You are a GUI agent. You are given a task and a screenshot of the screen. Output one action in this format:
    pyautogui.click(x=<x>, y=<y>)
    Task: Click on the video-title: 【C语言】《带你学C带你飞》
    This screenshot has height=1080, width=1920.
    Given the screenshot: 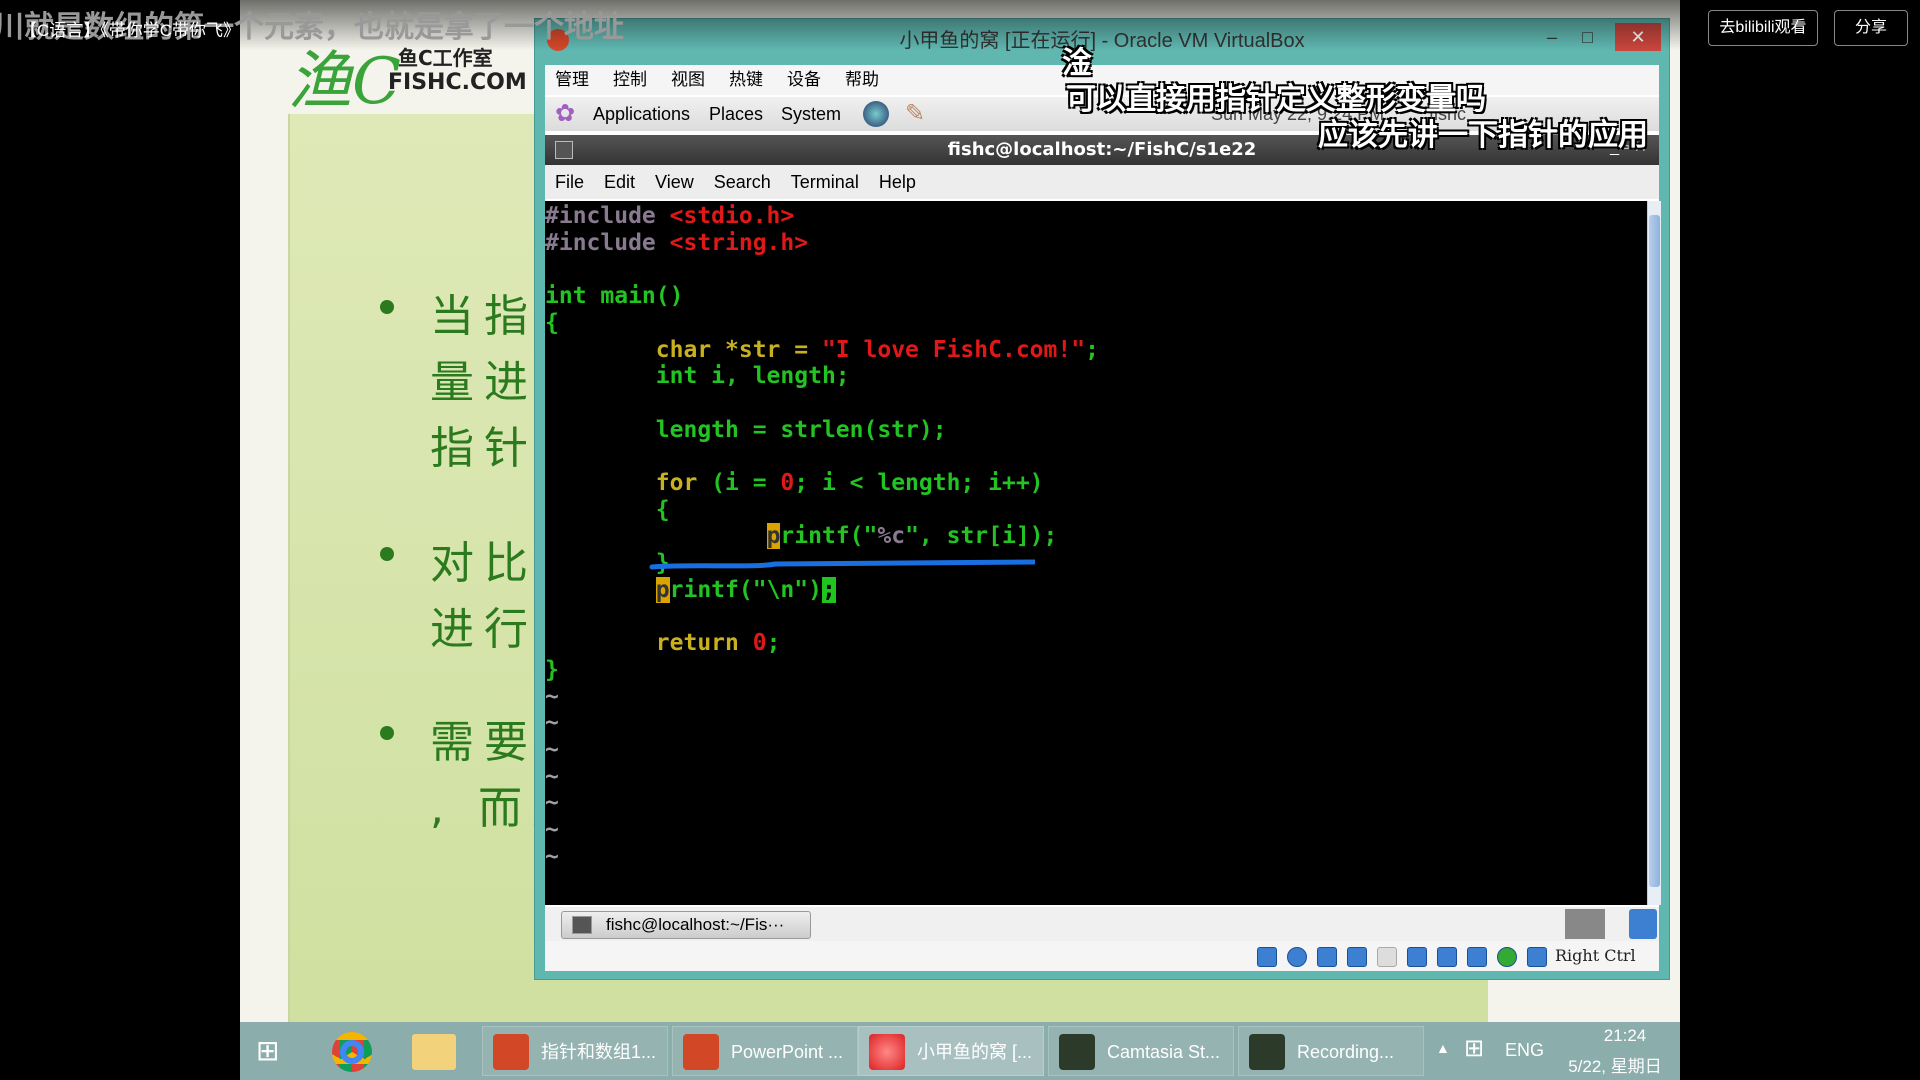 What is the action you would take?
    pyautogui.click(x=130, y=30)
    